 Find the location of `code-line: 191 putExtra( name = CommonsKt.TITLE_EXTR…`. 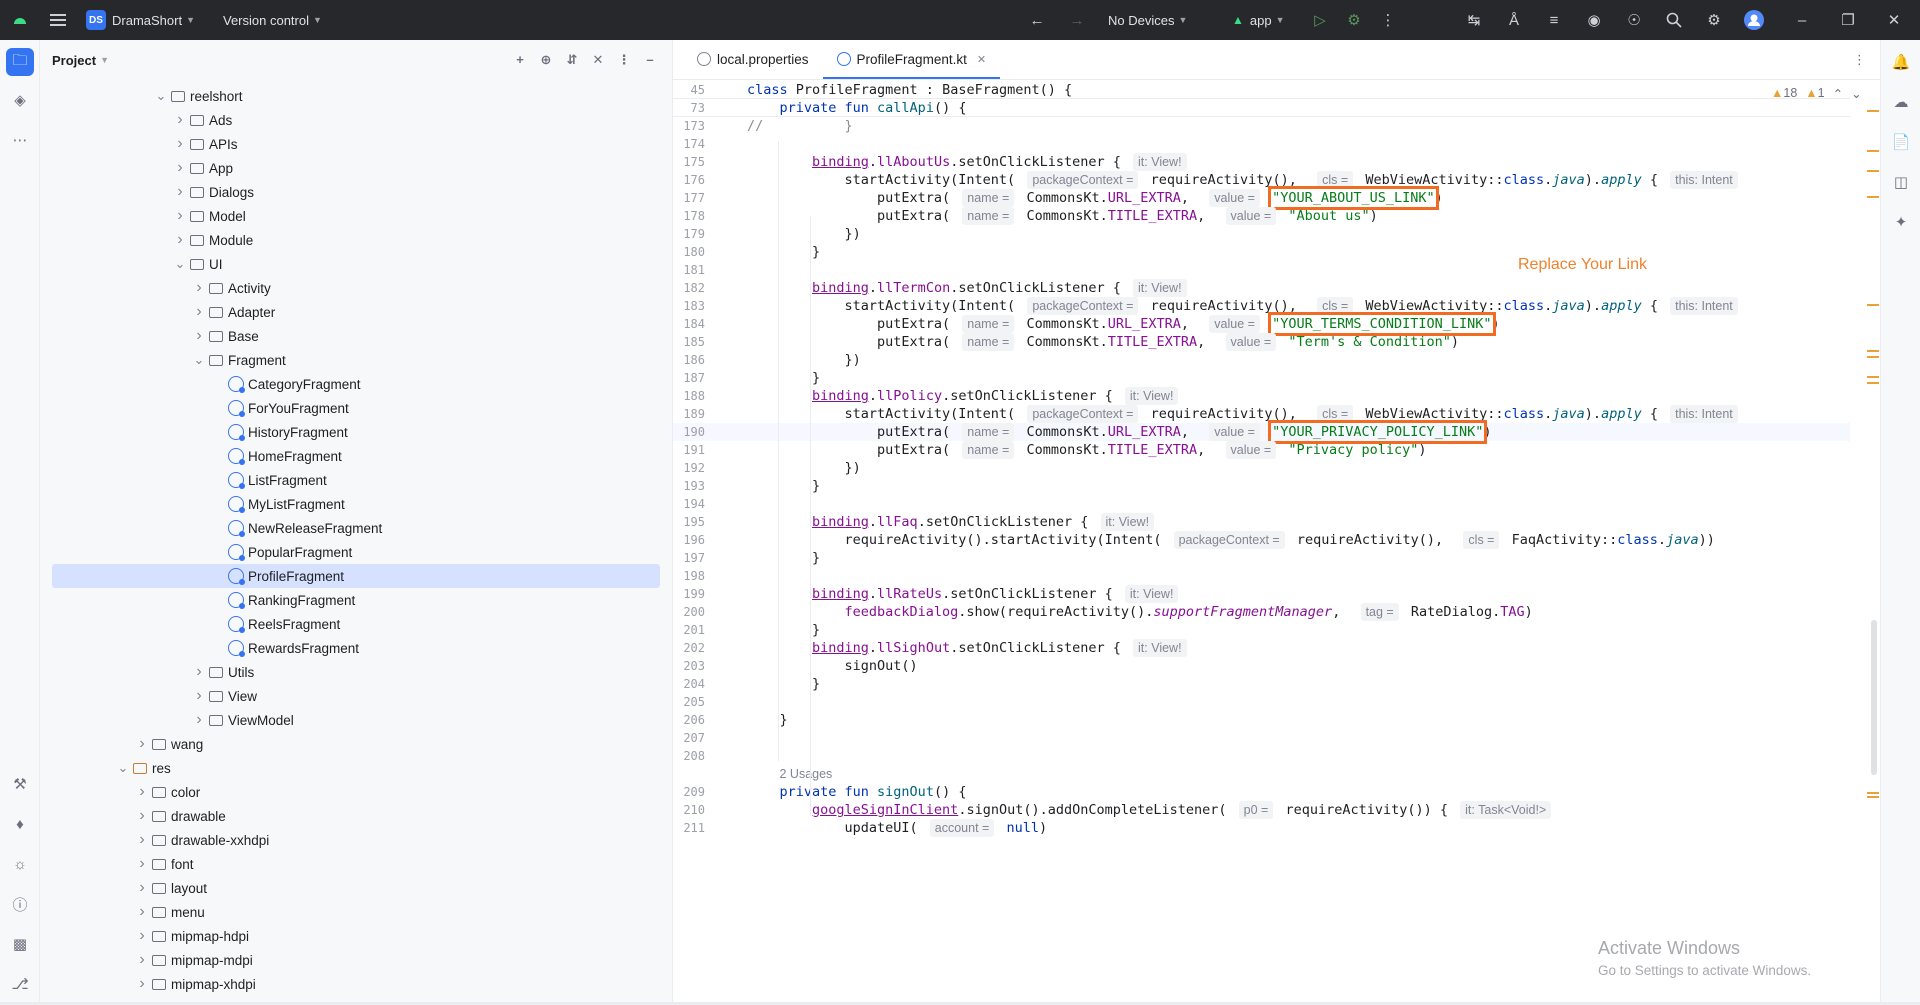

code-line: 191 putExtra( name = CommonsKt.TITLE_EXTR… is located at coordinates (1261, 450).